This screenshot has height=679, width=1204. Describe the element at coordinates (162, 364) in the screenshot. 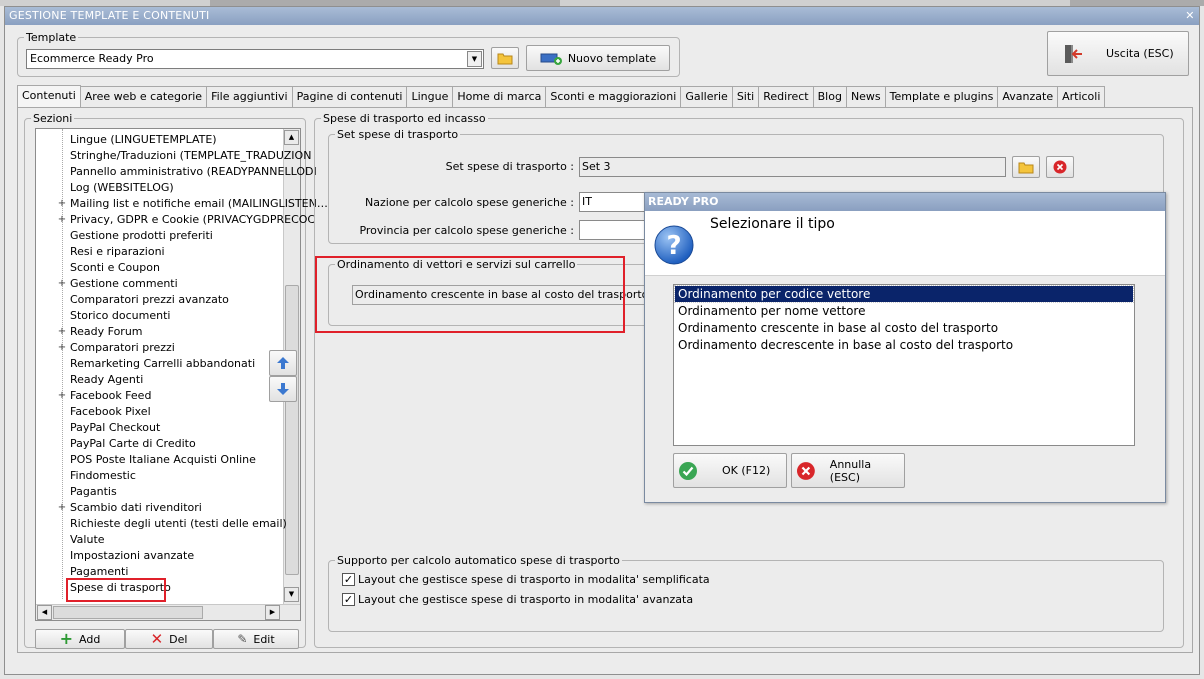

I see `tree-item: Remarketing Carrelli abbandonati` at that location.